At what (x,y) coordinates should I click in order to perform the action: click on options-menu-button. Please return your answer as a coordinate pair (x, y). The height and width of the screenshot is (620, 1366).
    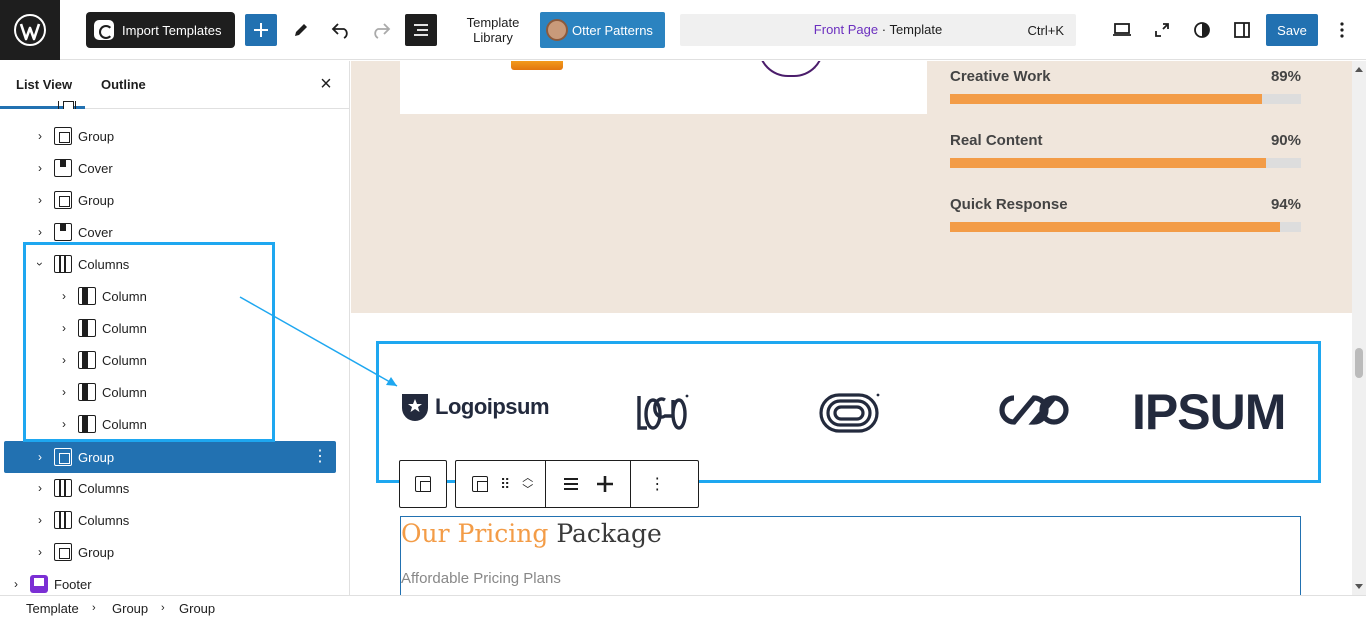
    Looking at the image, I should click on (1342, 30).